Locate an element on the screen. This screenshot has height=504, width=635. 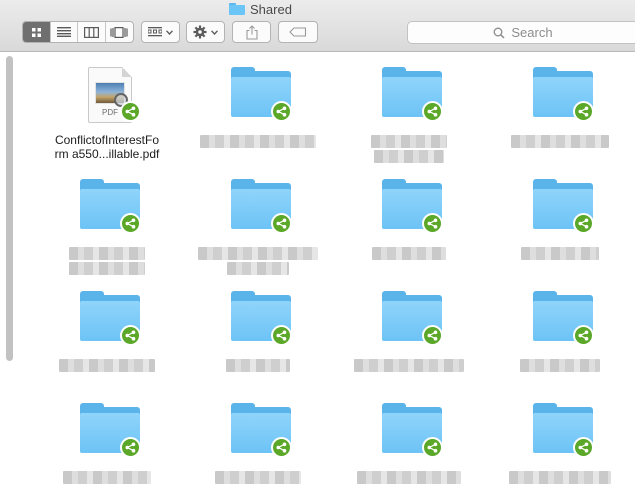
view-mode-segmented-control is located at coordinates (78, 32).